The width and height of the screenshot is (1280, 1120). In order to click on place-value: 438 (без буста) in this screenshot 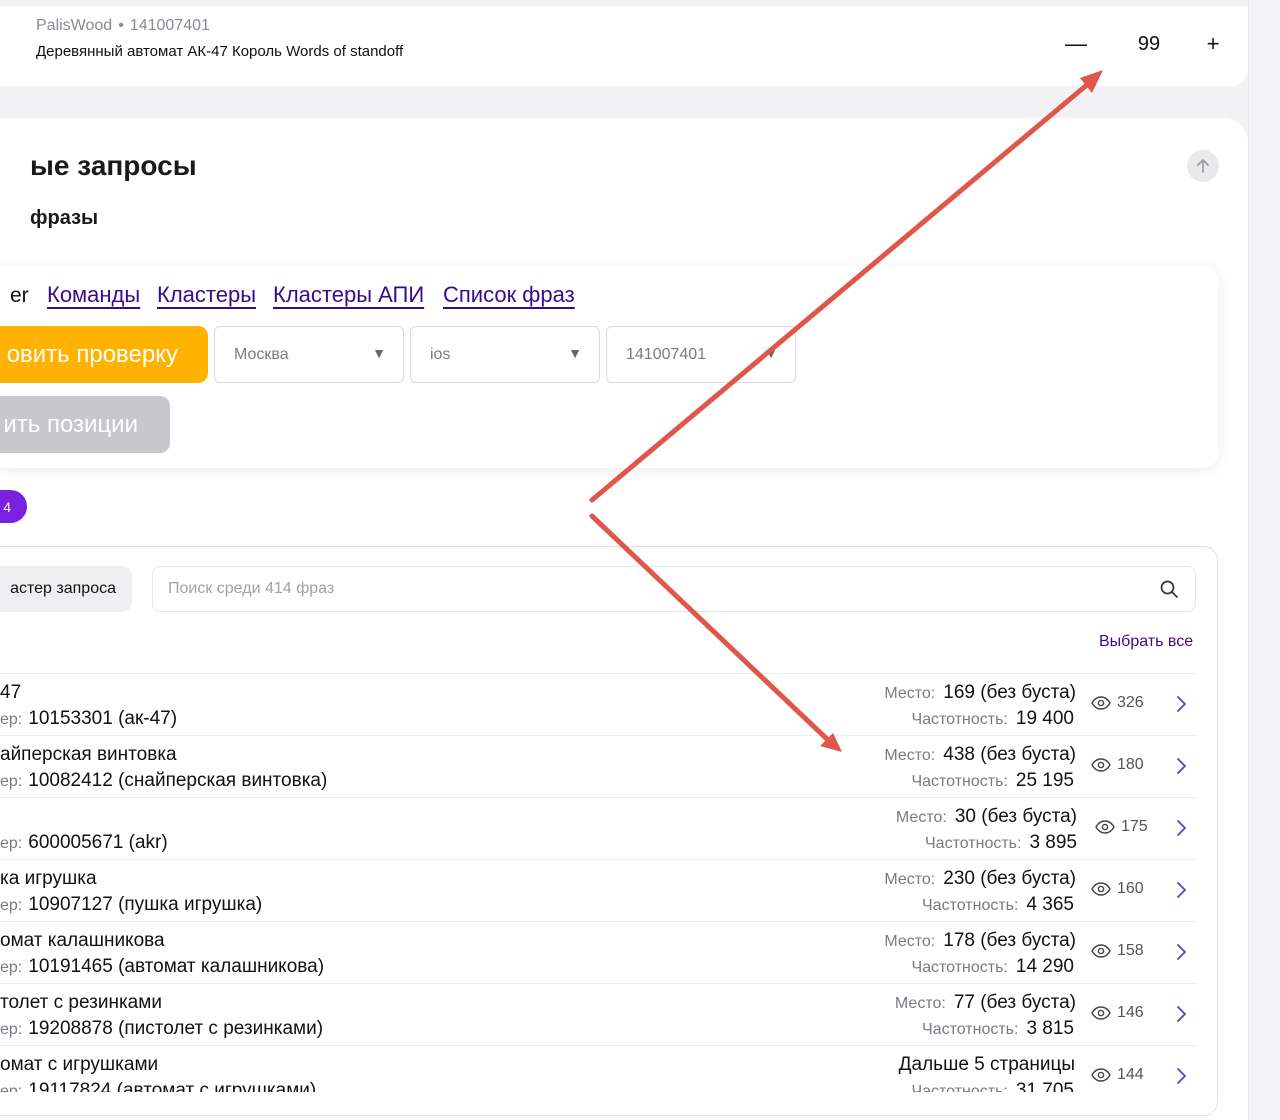, I will do `click(1009, 754)`.